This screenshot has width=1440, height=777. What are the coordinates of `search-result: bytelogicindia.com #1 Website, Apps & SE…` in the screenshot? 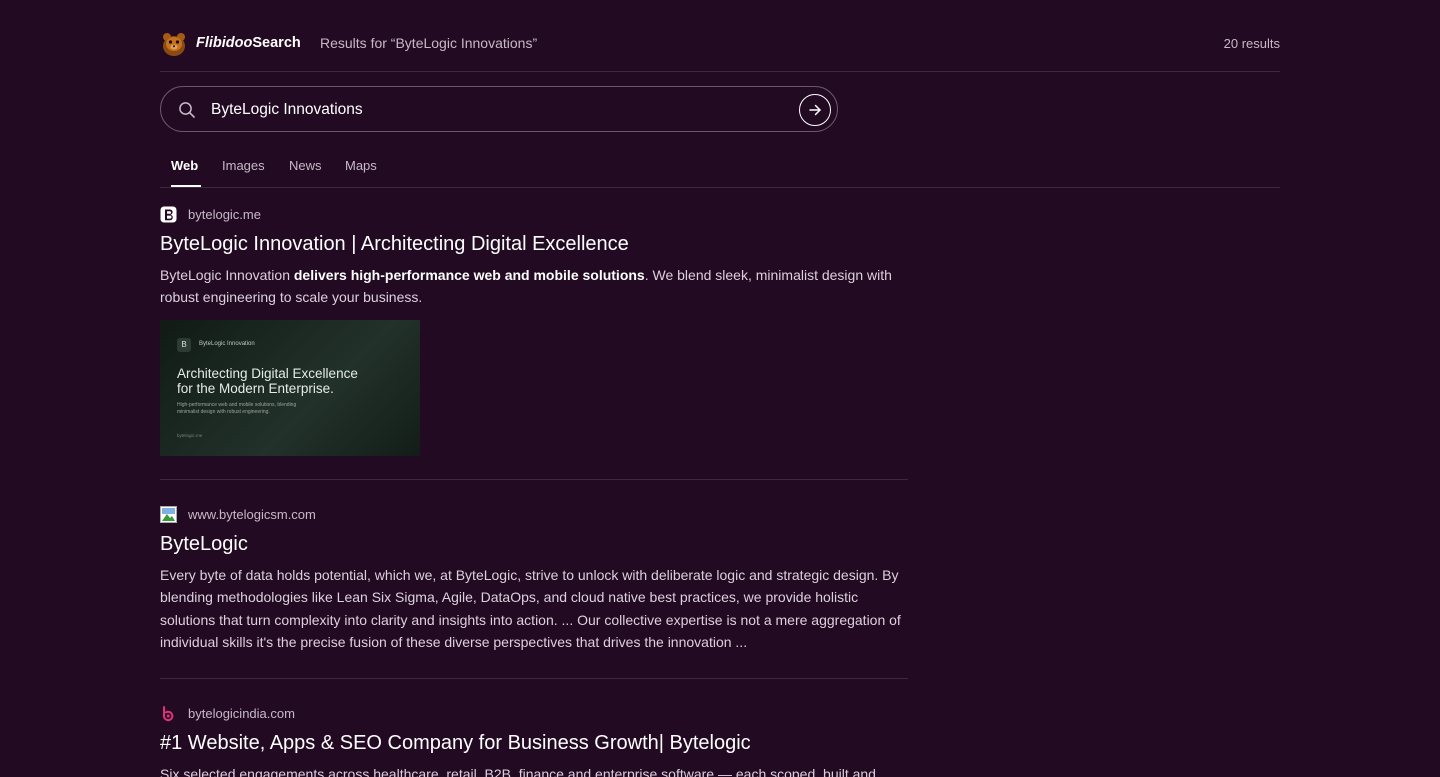 It's located at (534, 741).